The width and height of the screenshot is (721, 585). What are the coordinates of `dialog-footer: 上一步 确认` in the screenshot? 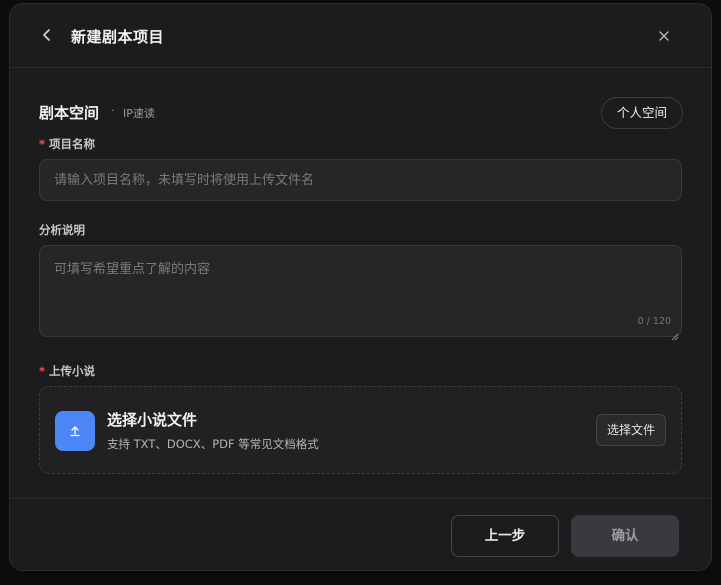 It's located at (360, 534).